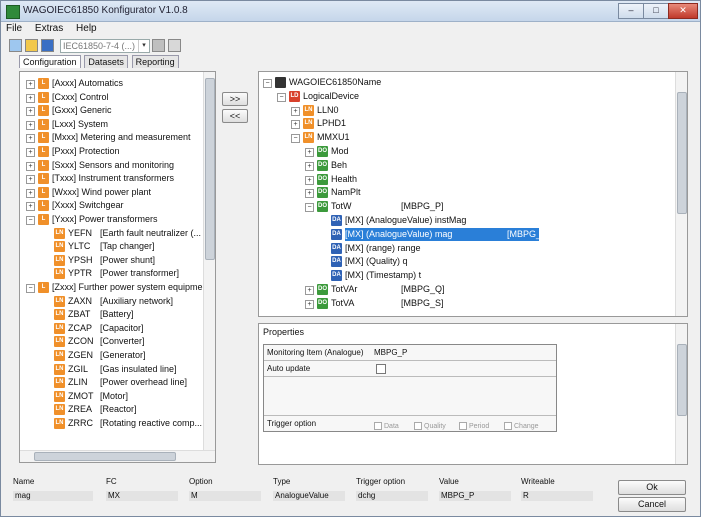 The height and width of the screenshot is (517, 701). What do you see at coordinates (464, 110) in the screenshot?
I see `device-tree-item: + LN LLN0` at bounding box center [464, 110].